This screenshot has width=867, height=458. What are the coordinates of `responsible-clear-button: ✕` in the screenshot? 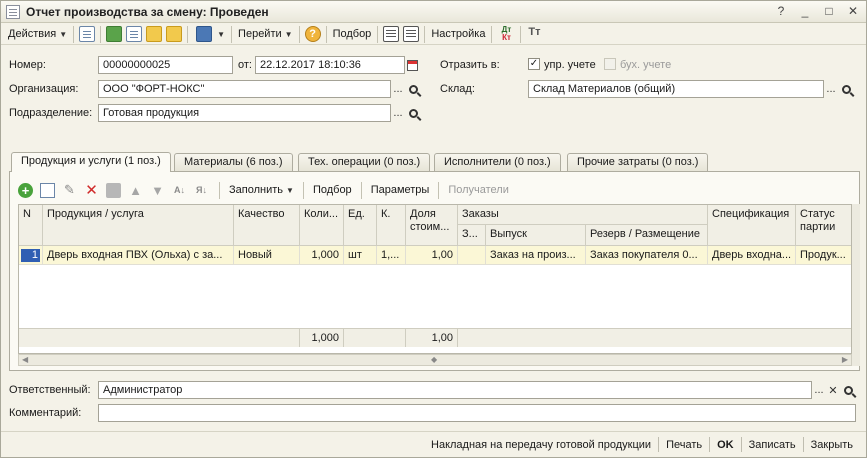 It's located at (833, 390).